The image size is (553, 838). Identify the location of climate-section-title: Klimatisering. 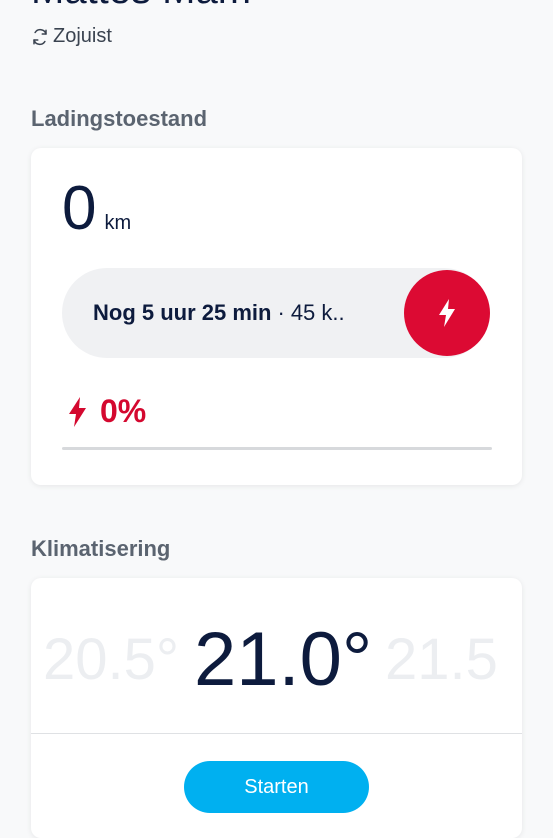
(101, 548).